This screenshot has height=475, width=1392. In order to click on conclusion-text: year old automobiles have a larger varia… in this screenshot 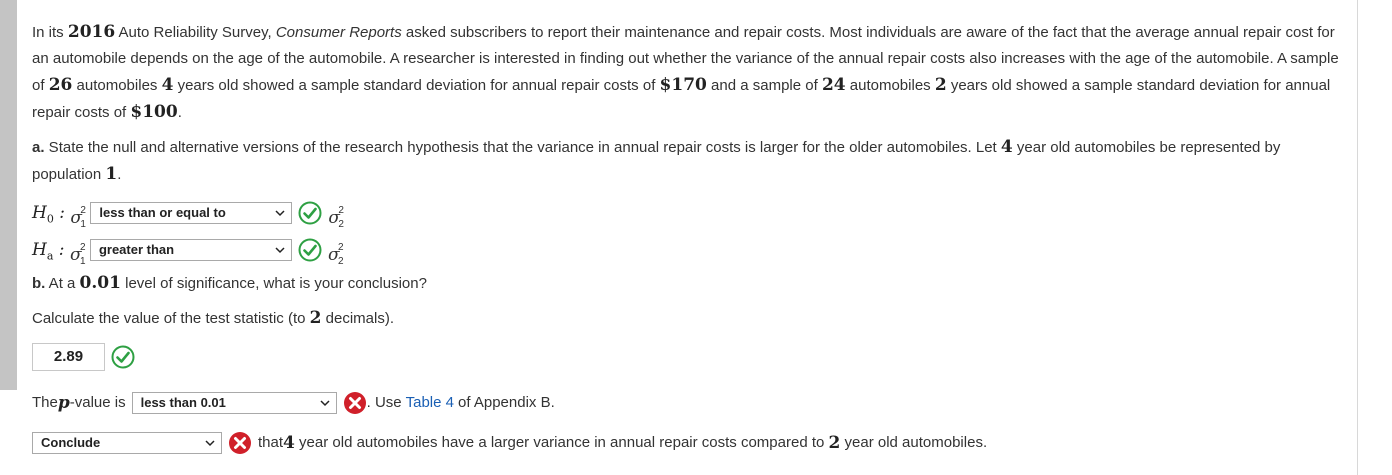, I will do `click(561, 442)`.